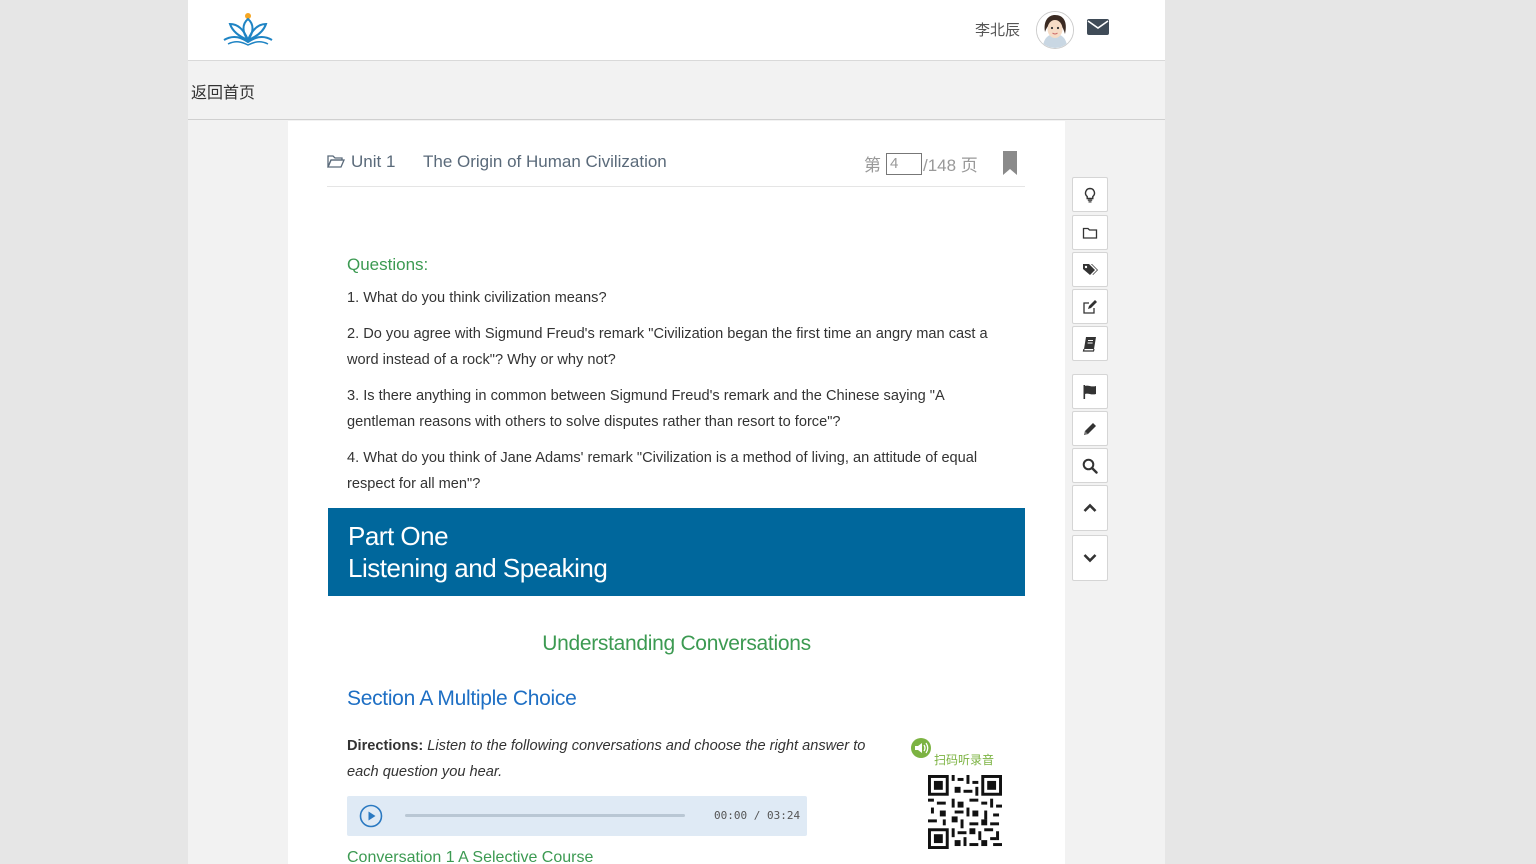 This screenshot has height=864, width=1536. What do you see at coordinates (385, 746) in the screenshot?
I see `directions-label: Directions:` at bounding box center [385, 746].